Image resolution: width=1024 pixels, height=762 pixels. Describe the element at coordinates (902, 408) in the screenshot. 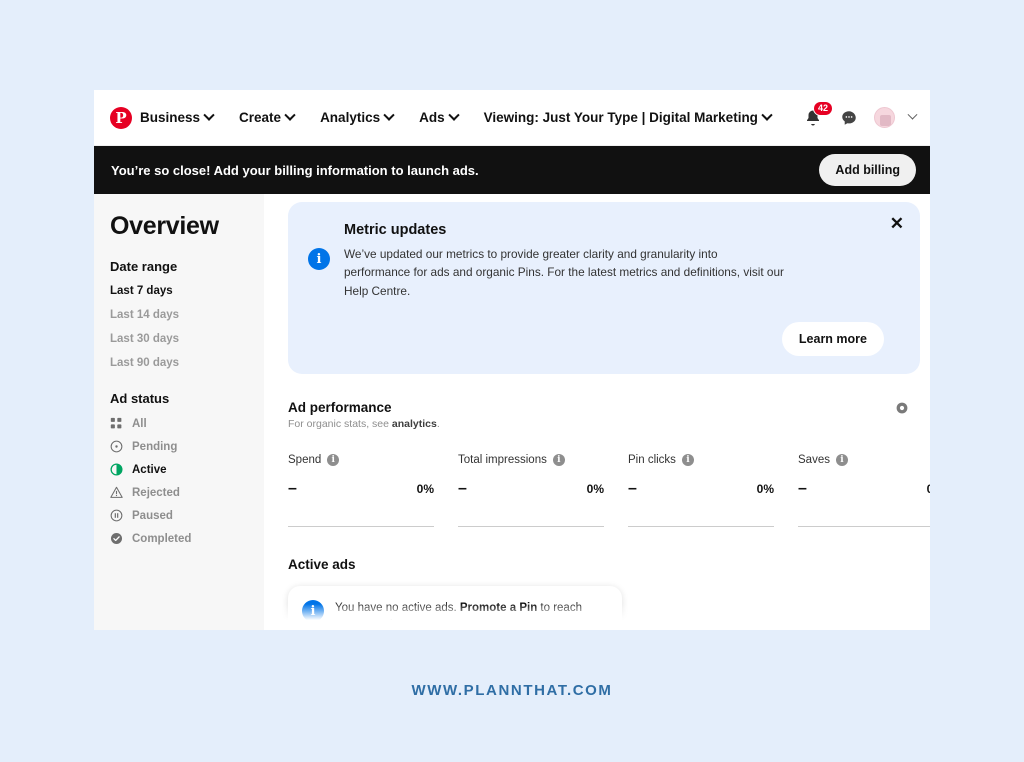

I see `gear-icon` at that location.